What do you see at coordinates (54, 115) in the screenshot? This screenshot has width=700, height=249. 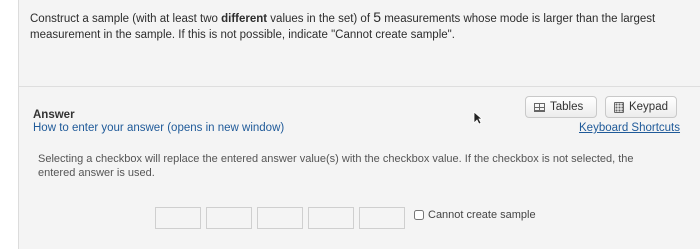 I see `answer-label: Answer` at bounding box center [54, 115].